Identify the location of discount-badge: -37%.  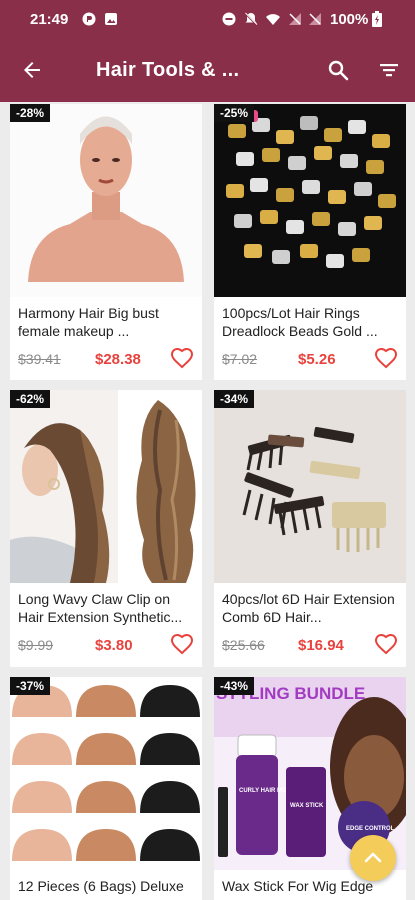
(30, 686).